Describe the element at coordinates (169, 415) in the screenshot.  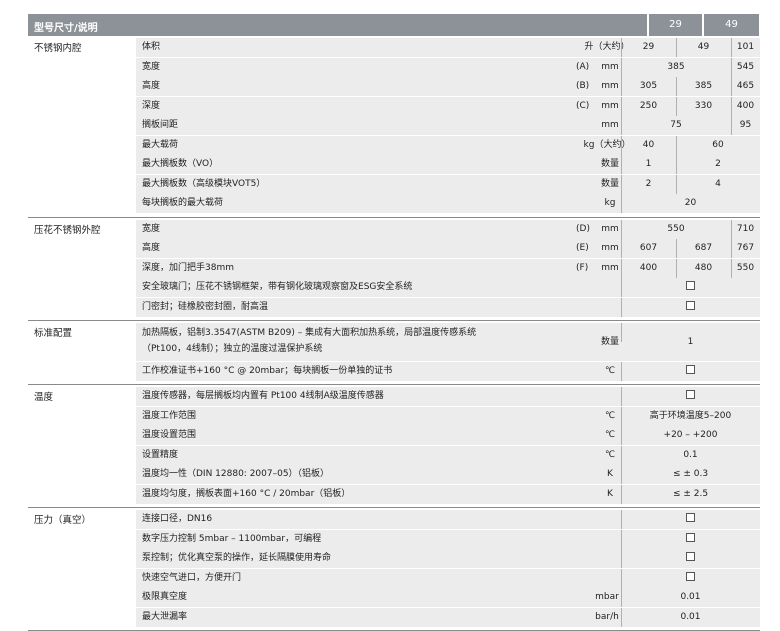
I see `row-label: 温度工作范围` at that location.